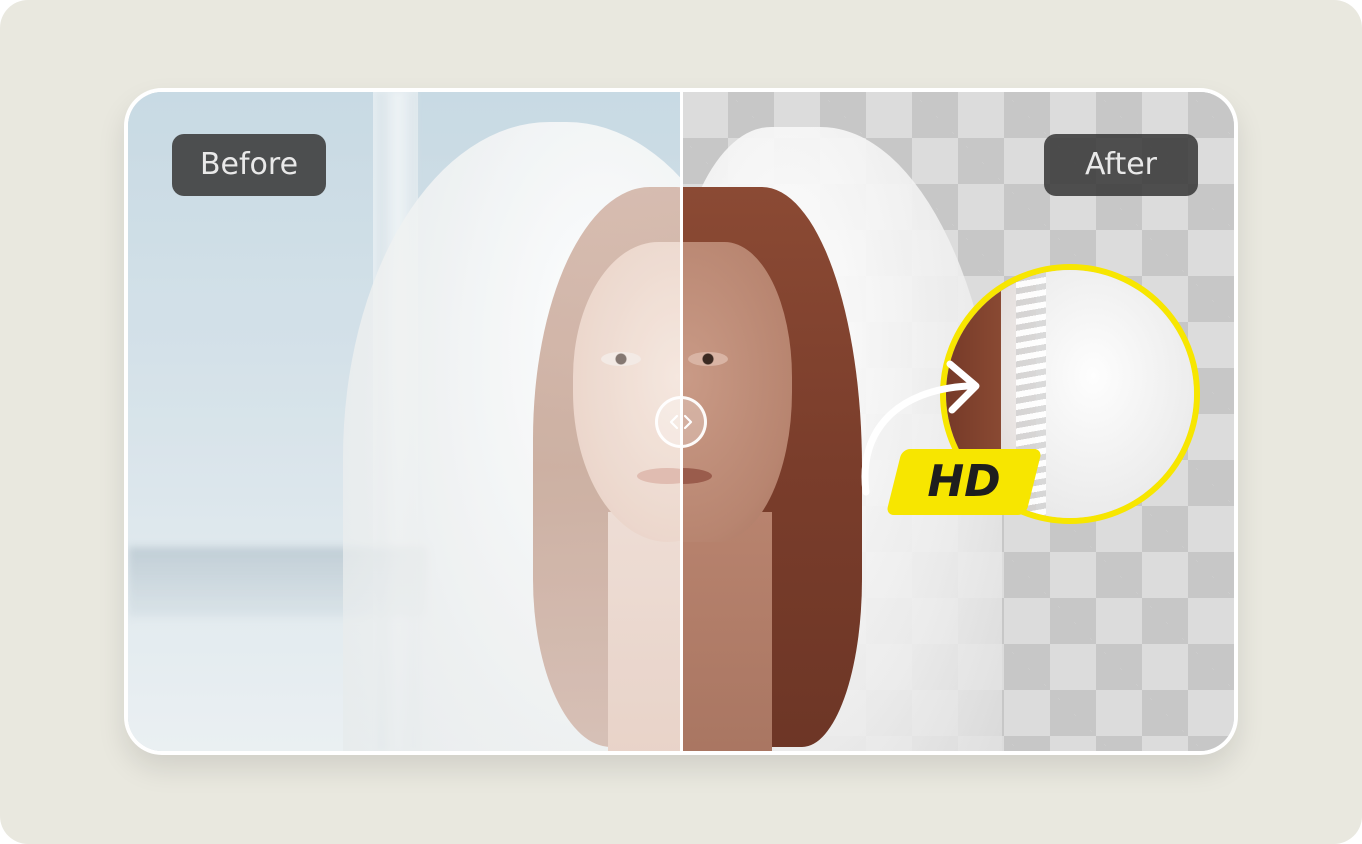  Describe the element at coordinates (708, 359) in the screenshot. I see `after-eye` at that location.